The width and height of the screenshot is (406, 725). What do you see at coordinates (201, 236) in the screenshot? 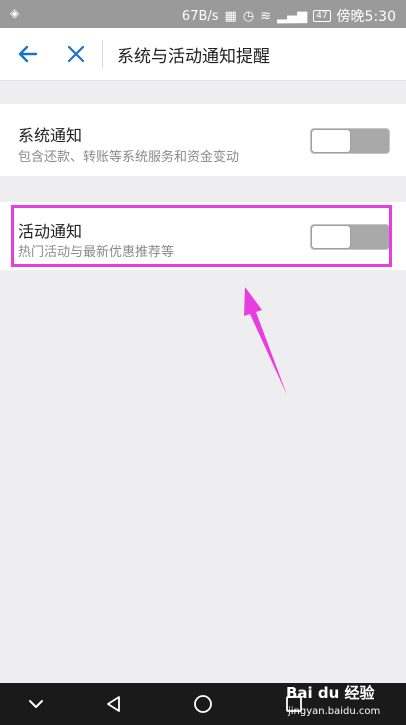
I see `annotation-highlight-box` at bounding box center [201, 236].